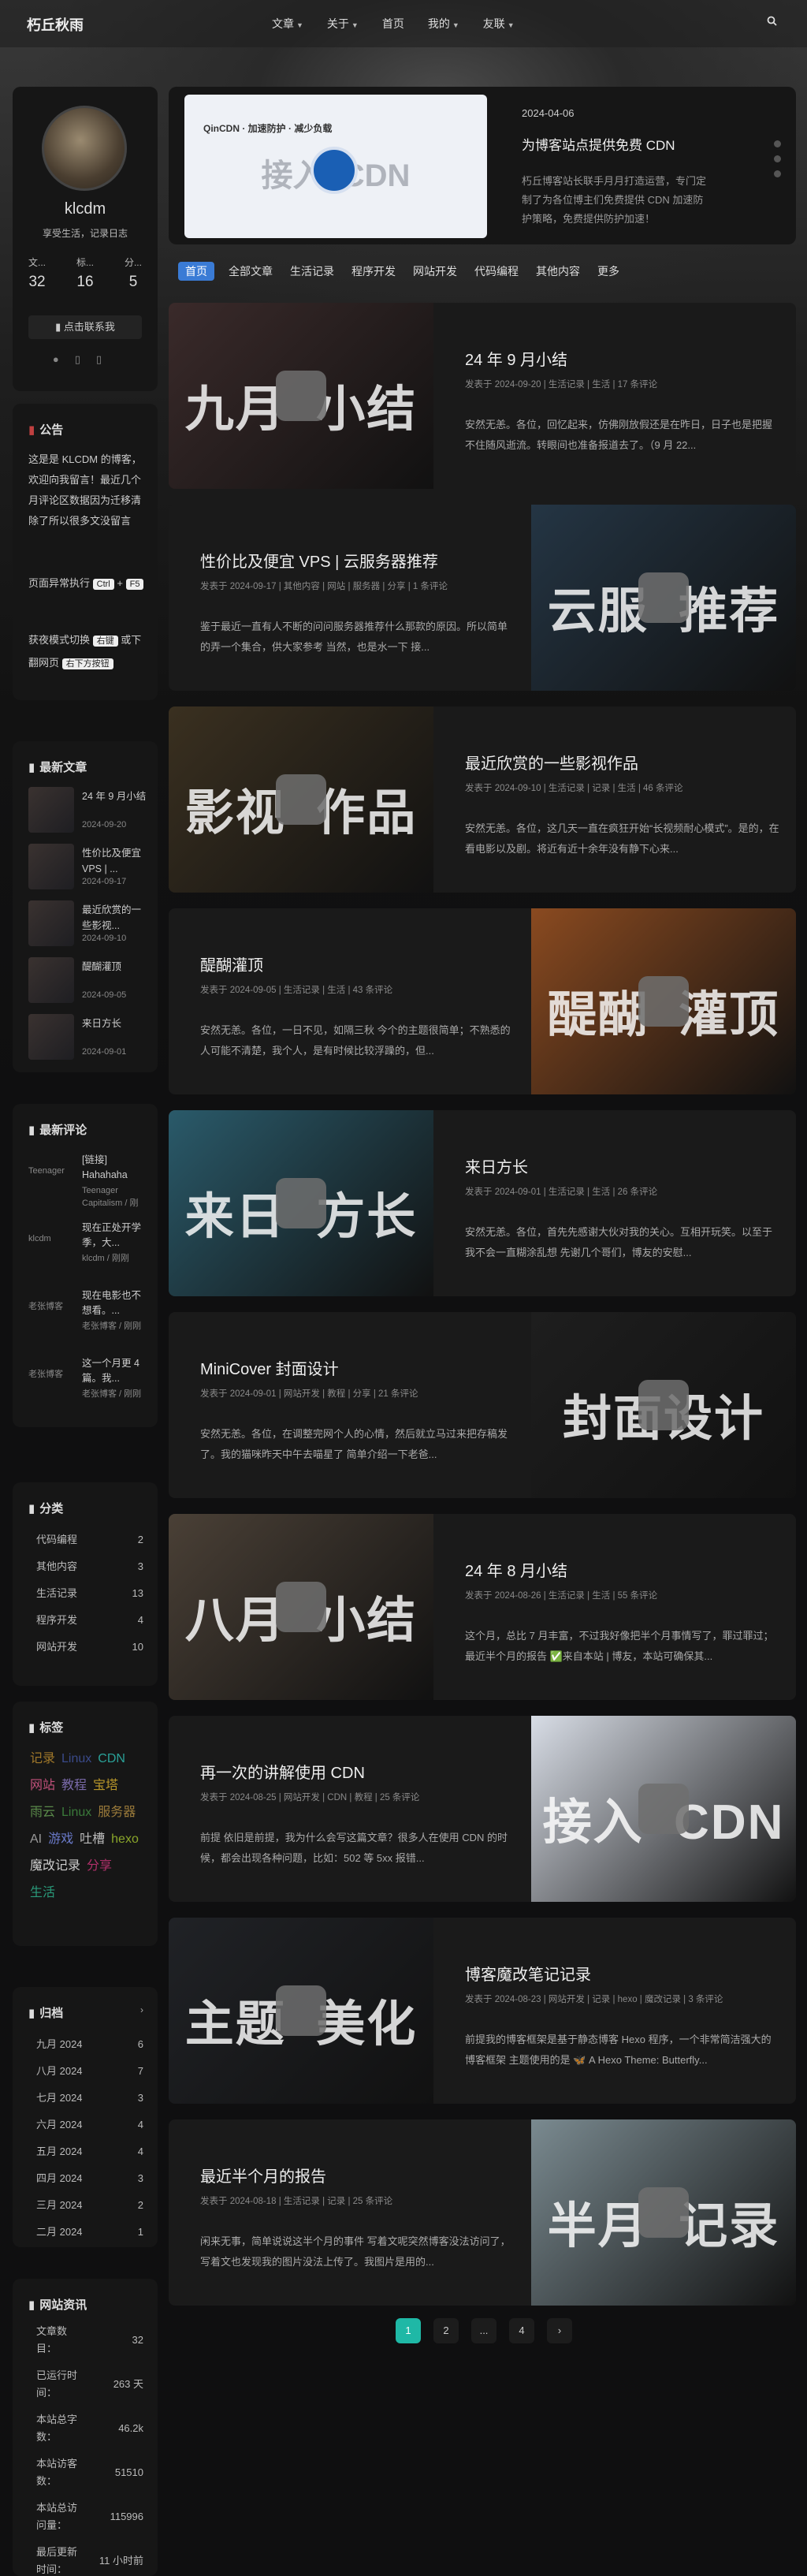 This screenshot has height=2576, width=807. Describe the element at coordinates (84, 148) in the screenshot. I see `avatar` at that location.